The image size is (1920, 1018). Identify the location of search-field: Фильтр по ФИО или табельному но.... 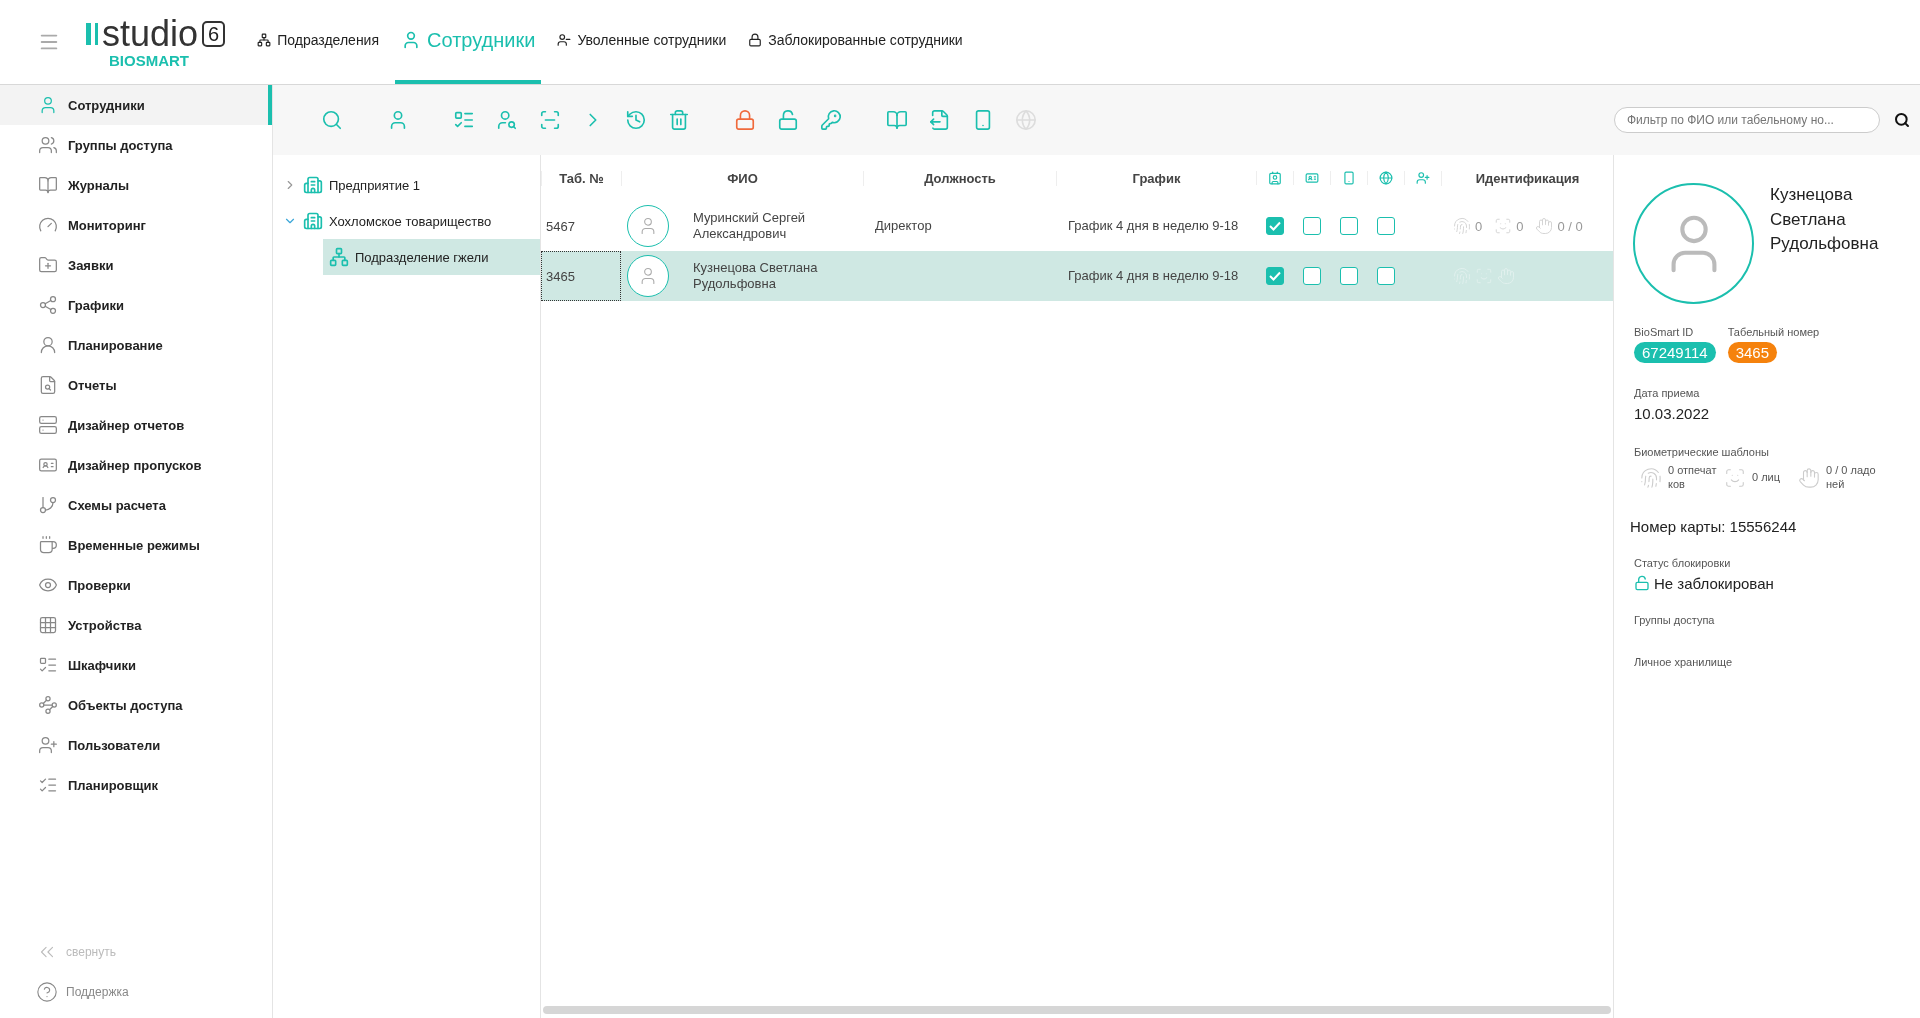
(1747, 120).